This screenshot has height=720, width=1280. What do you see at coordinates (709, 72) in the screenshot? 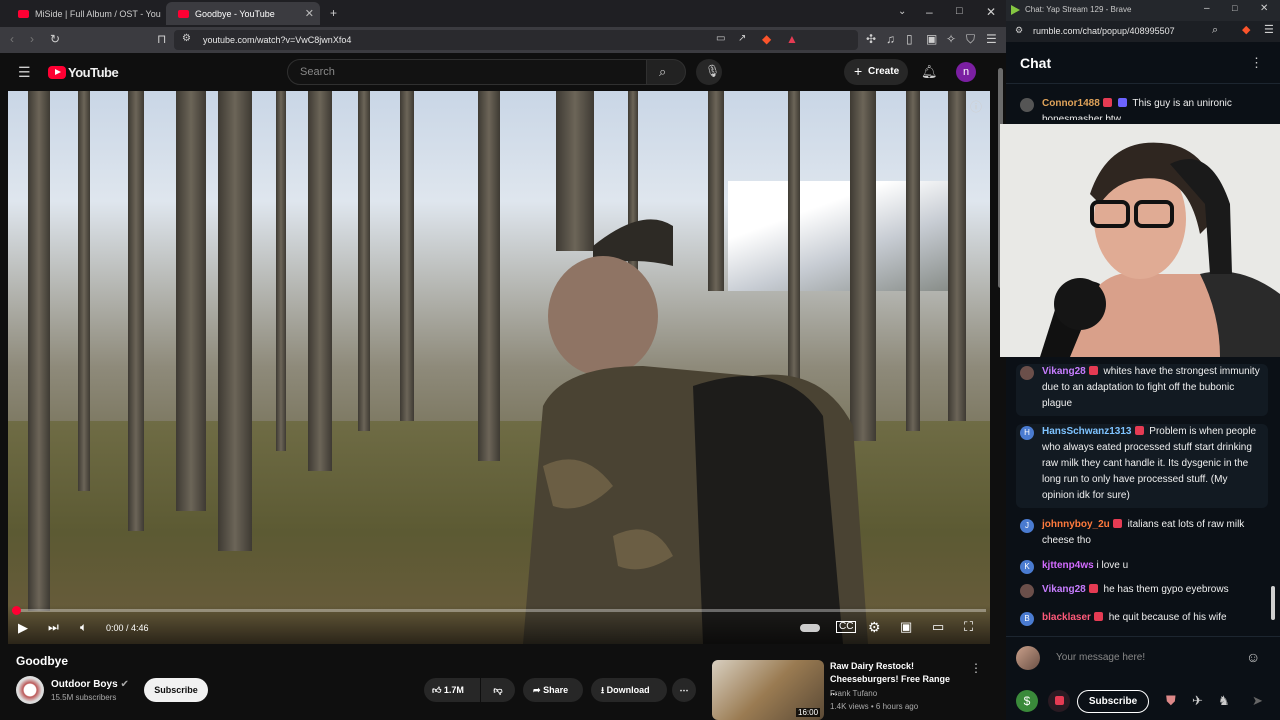
I see `voice-search-button: 🎙︎` at bounding box center [709, 72].